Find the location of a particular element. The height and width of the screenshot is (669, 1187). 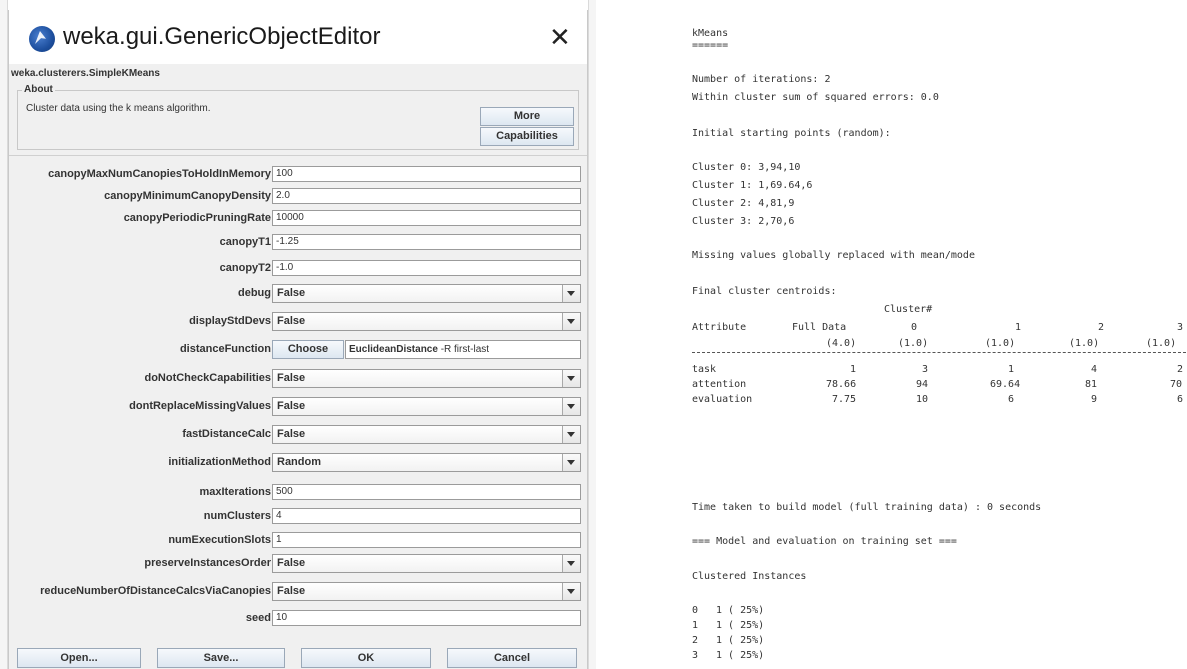

table-divider is located at coordinates (939, 352).